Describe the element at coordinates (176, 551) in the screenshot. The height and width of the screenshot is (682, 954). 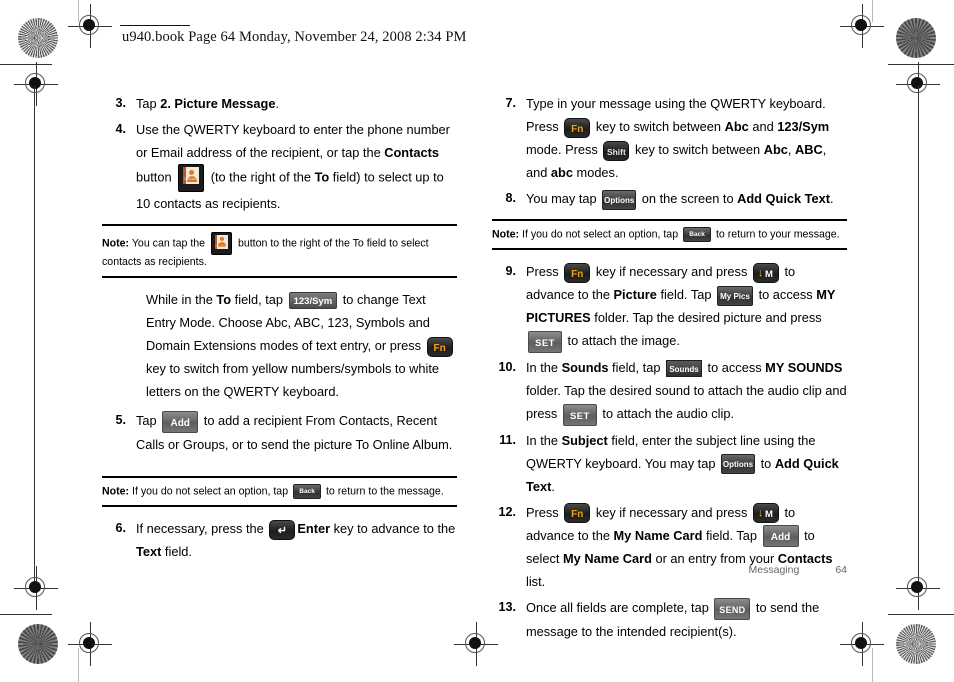
I see `step-6-t3: field.` at that location.